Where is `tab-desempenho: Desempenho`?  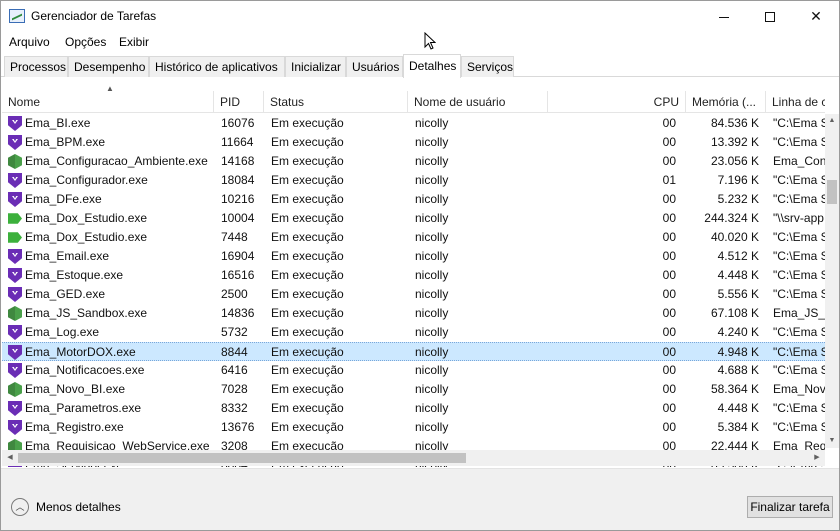 tab-desempenho: Desempenho is located at coordinates (108, 66).